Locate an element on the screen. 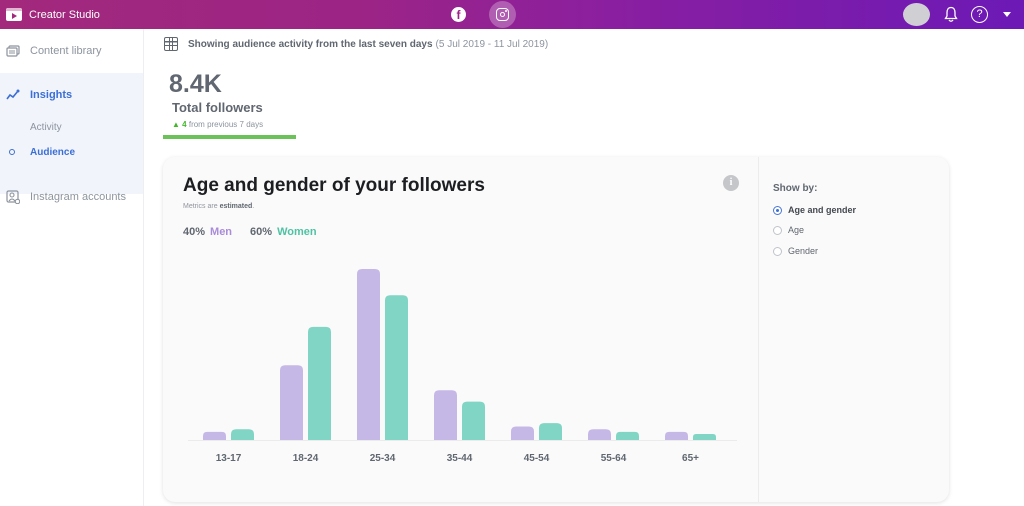 The image size is (1024, 506). kpi-accent-bar is located at coordinates (229, 137).